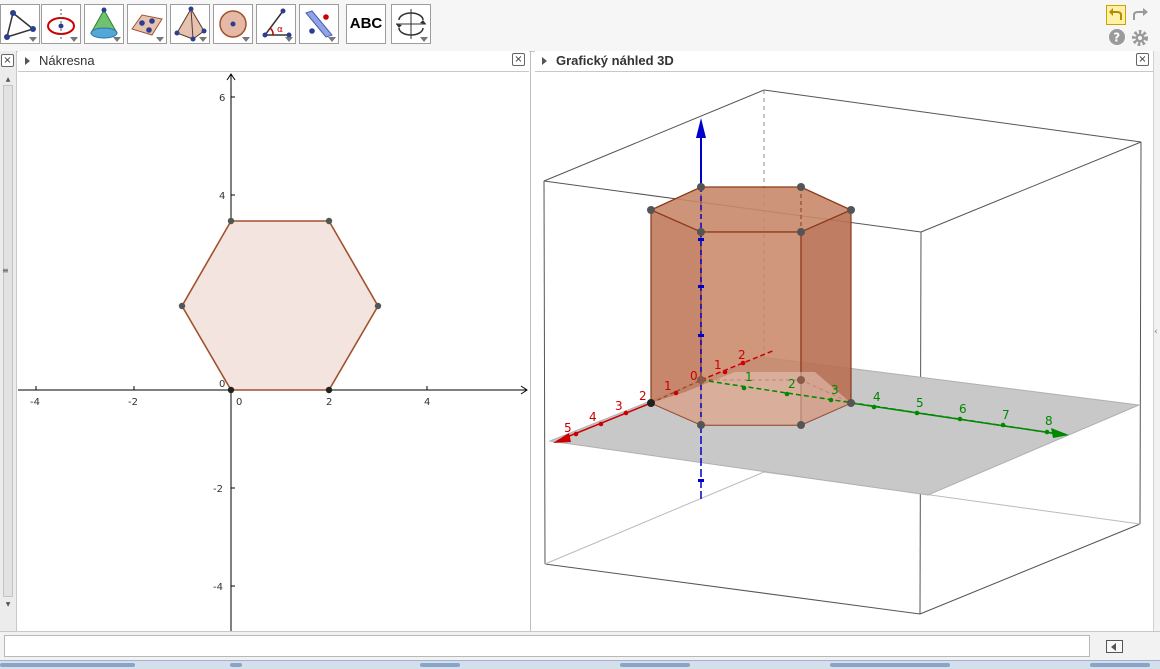  I want to click on y-axis-label: 7, so click(1006, 415).